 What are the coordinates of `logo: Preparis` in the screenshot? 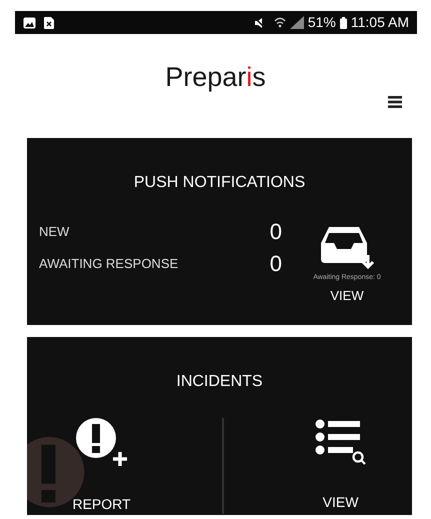 It's located at (215, 77).